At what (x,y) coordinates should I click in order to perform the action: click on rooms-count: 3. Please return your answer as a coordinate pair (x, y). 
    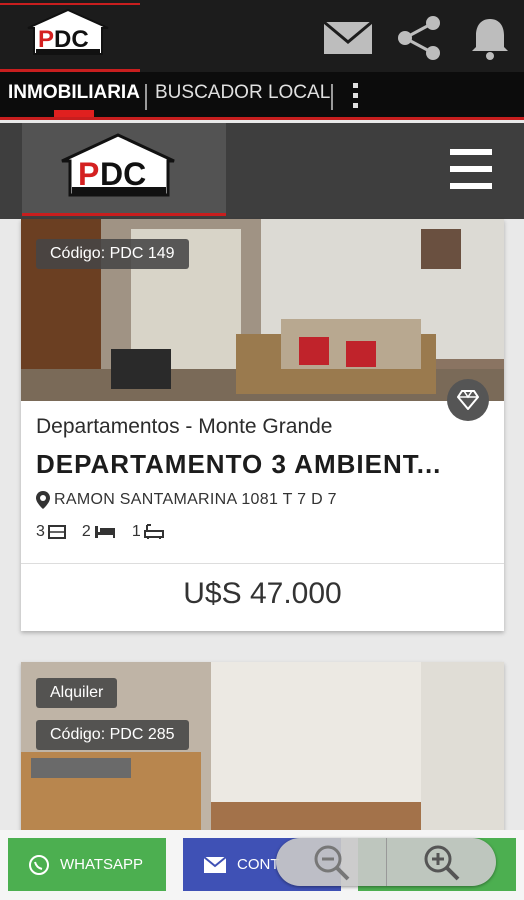
    Looking at the image, I should click on (40, 531).